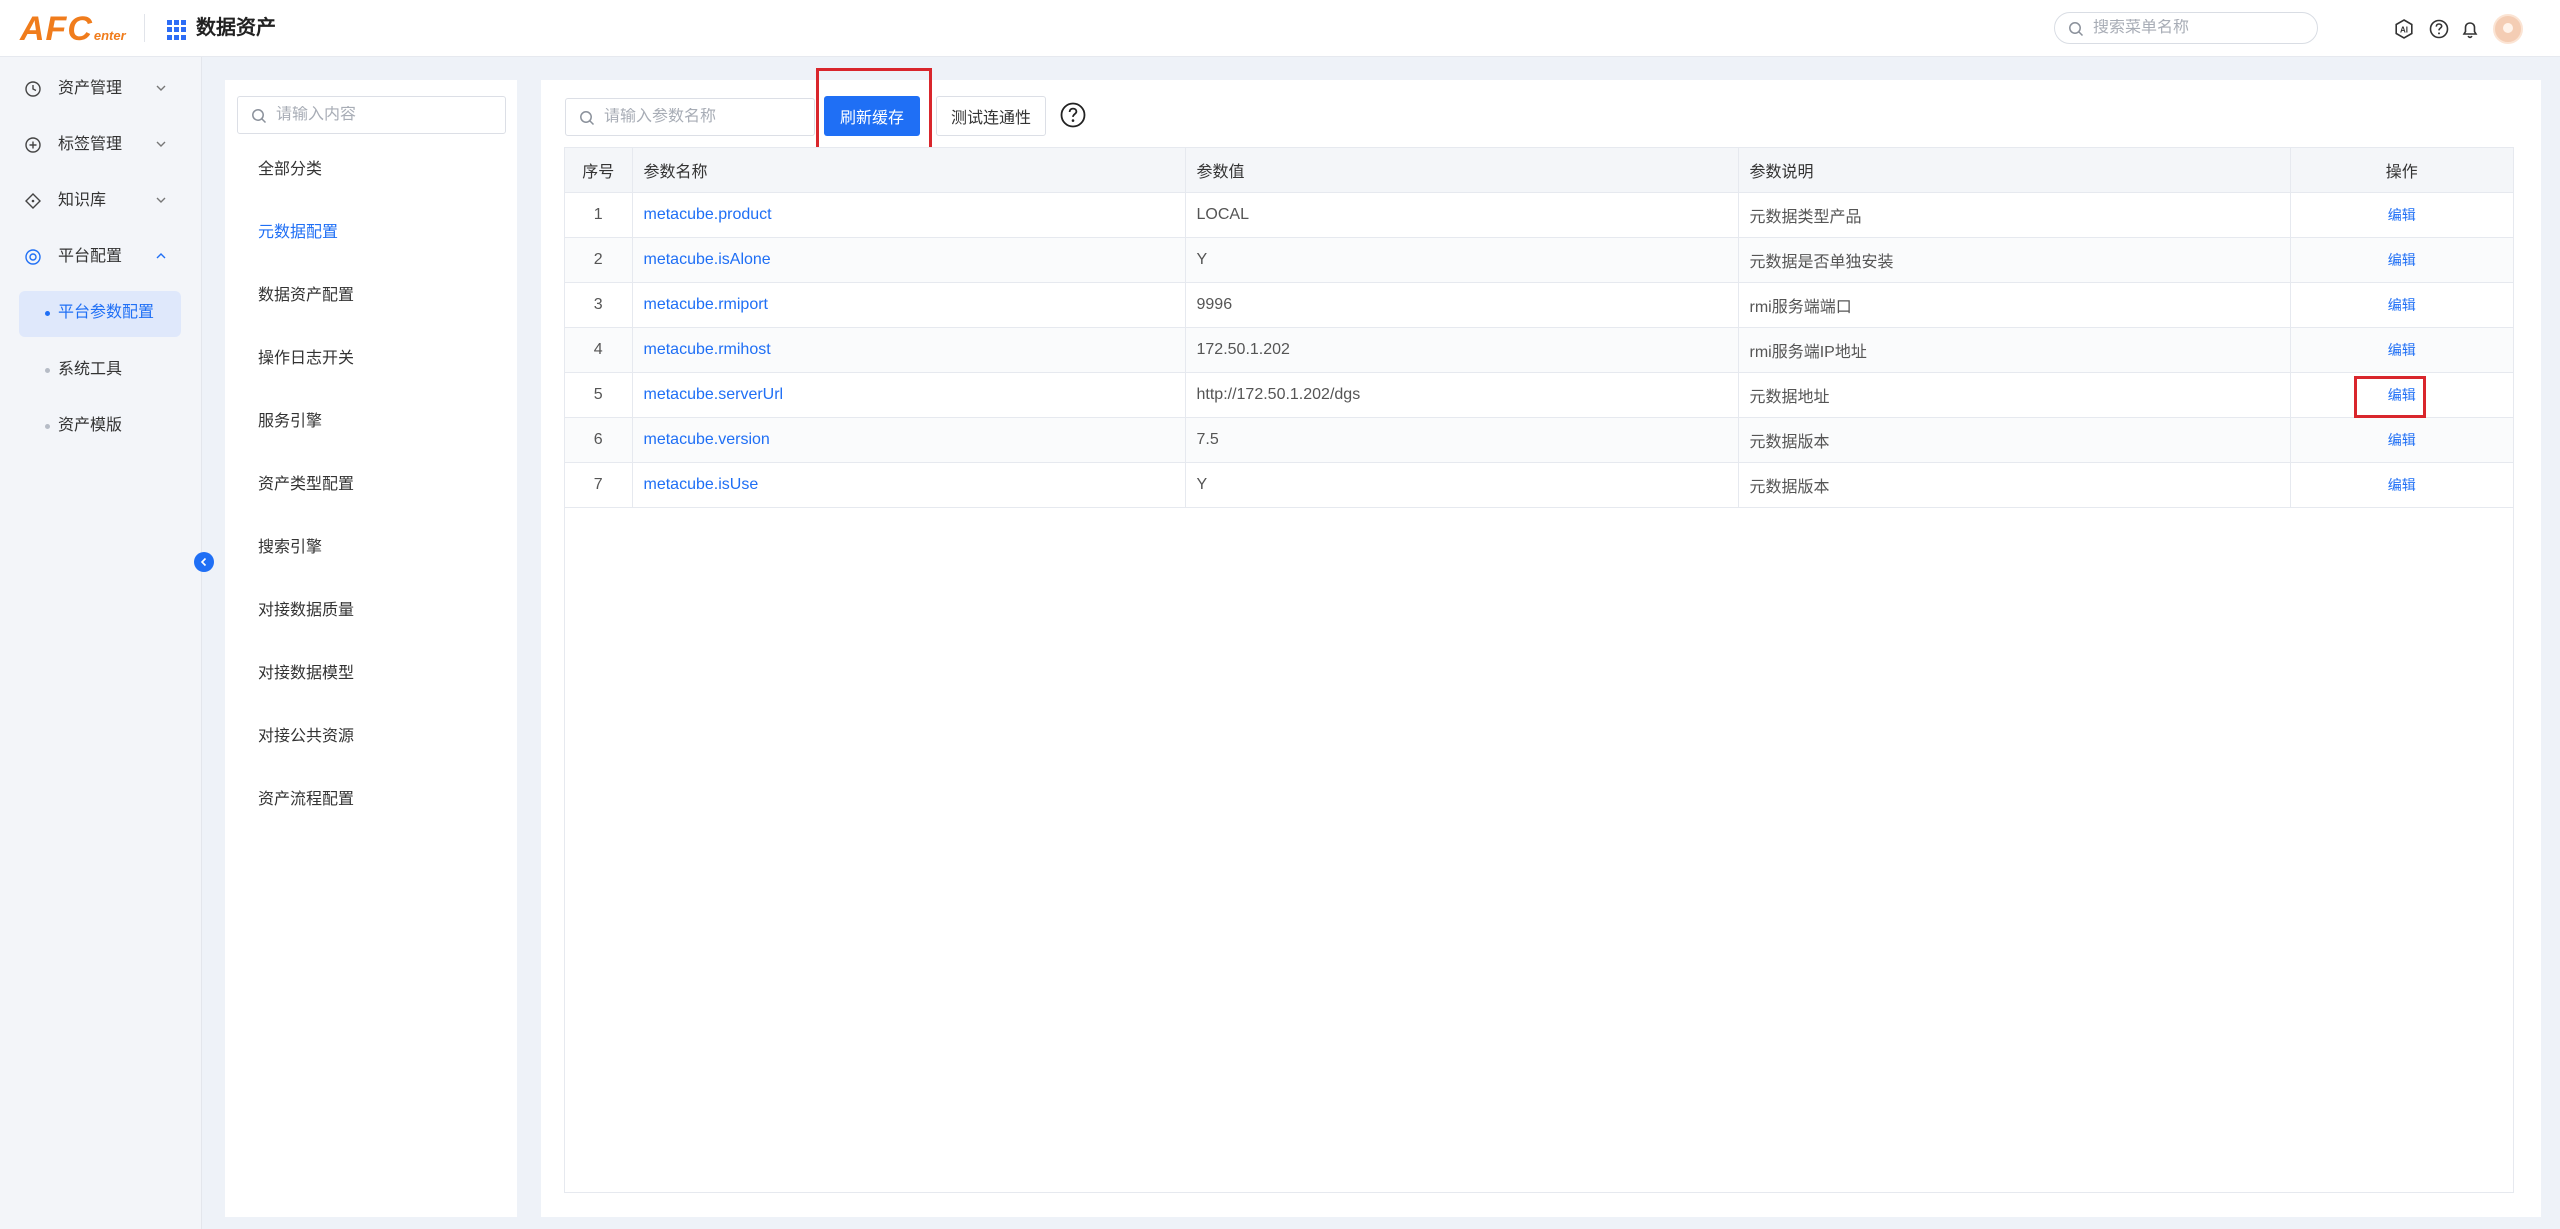 This screenshot has height=1229, width=2560. Describe the element at coordinates (1462, 440) in the screenshot. I see `cell-param-value: 7.5` at that location.